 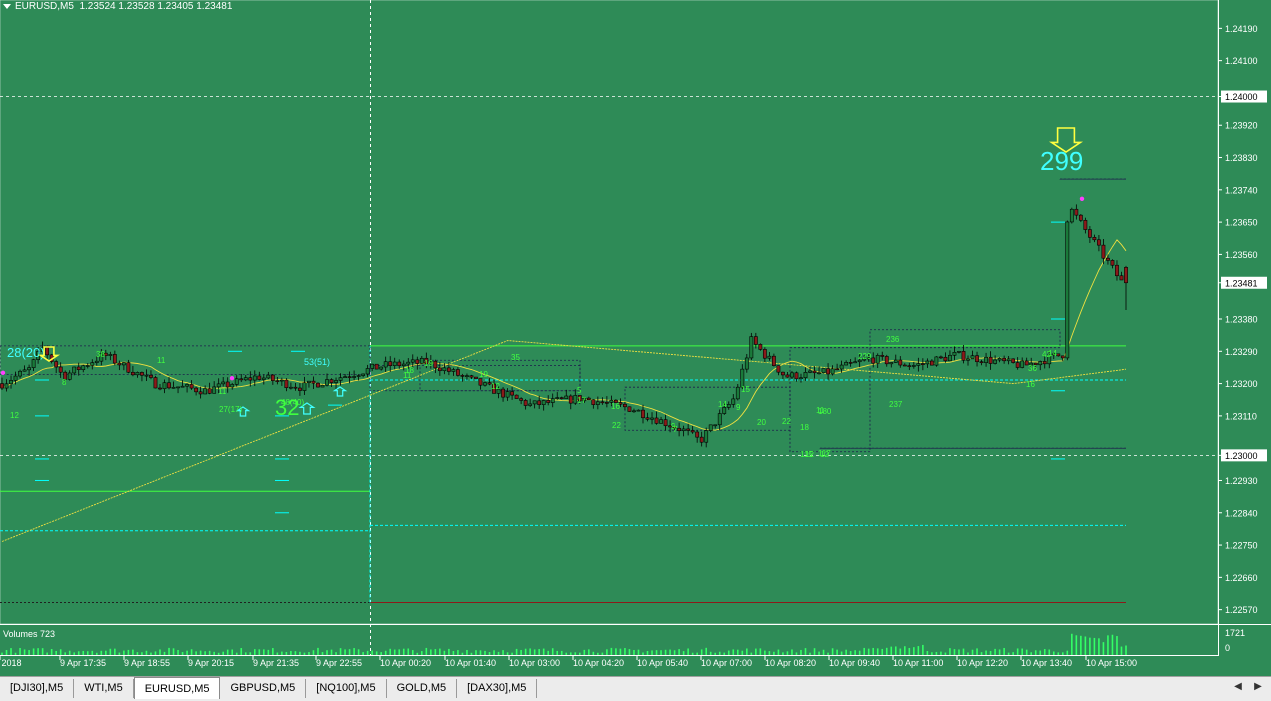 I want to click on time-tick-label: 10 Apr 12:20, so click(x=982, y=663).